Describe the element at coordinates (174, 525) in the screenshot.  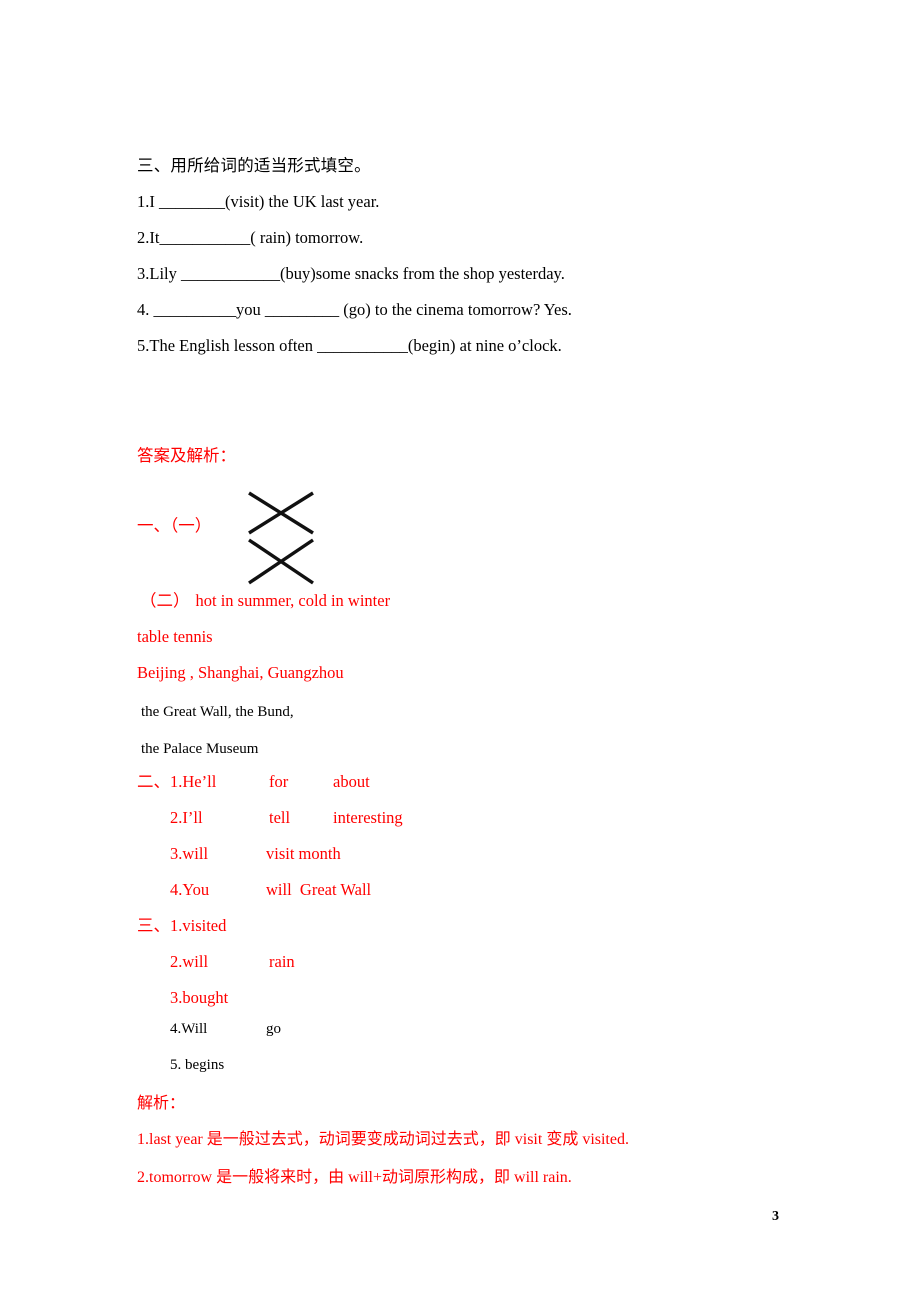
I see `answer-section-one-label: 一、（一）` at that location.